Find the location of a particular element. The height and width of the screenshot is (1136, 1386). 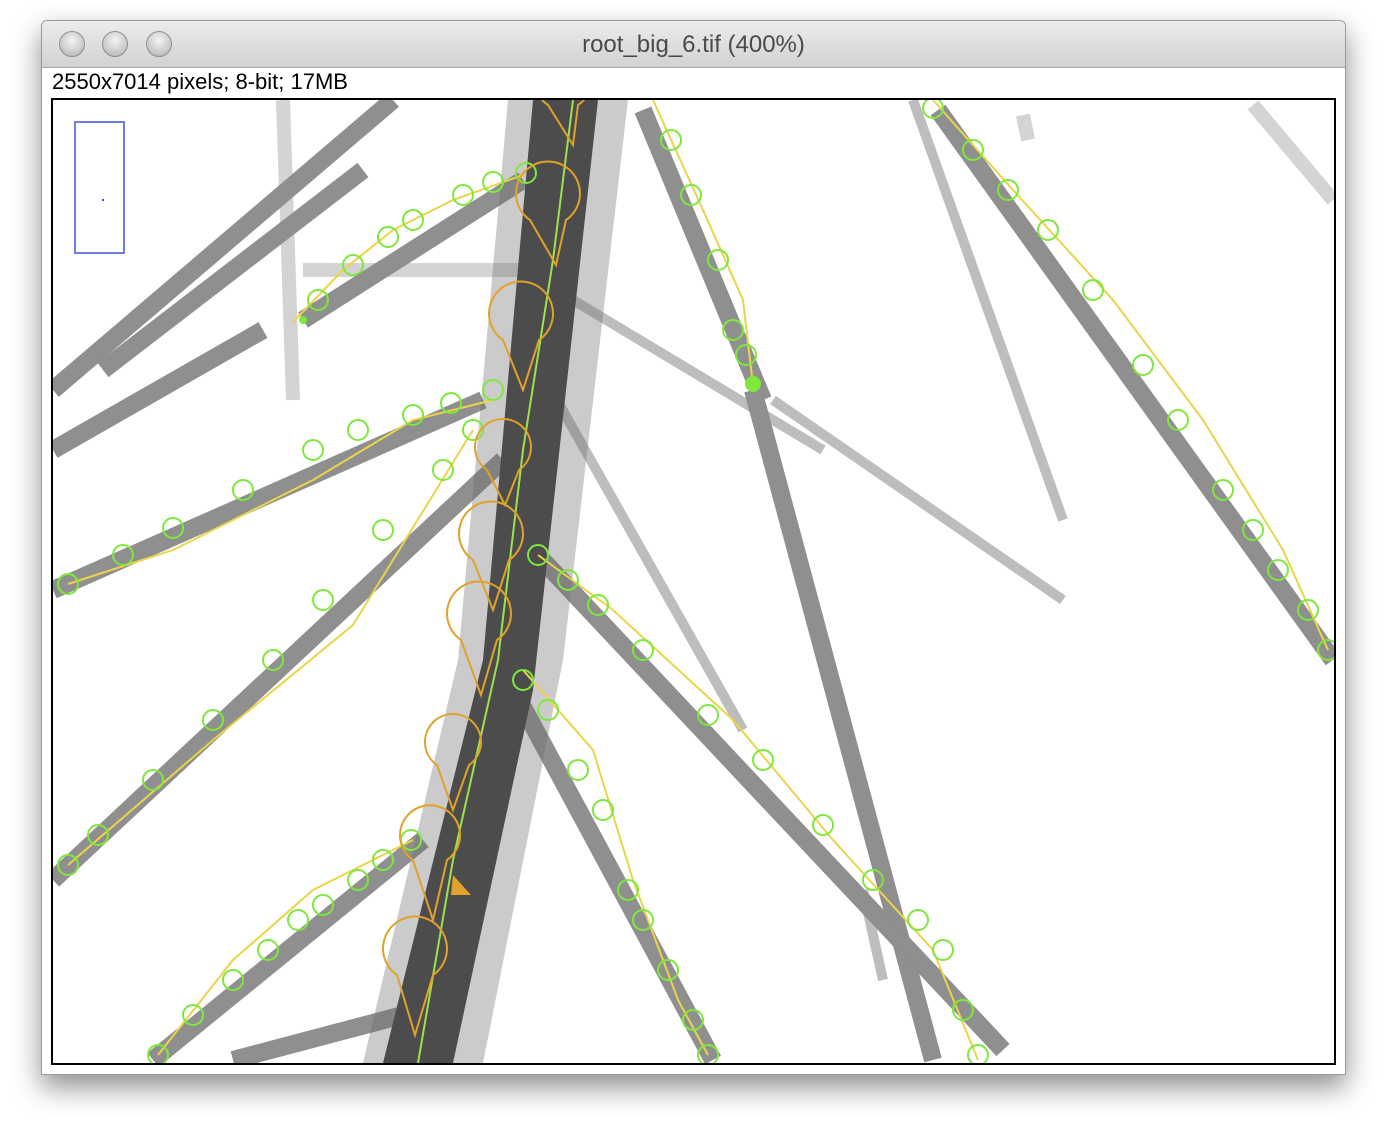

window-title: root_big_6.tif (400%) is located at coordinates (693, 44).